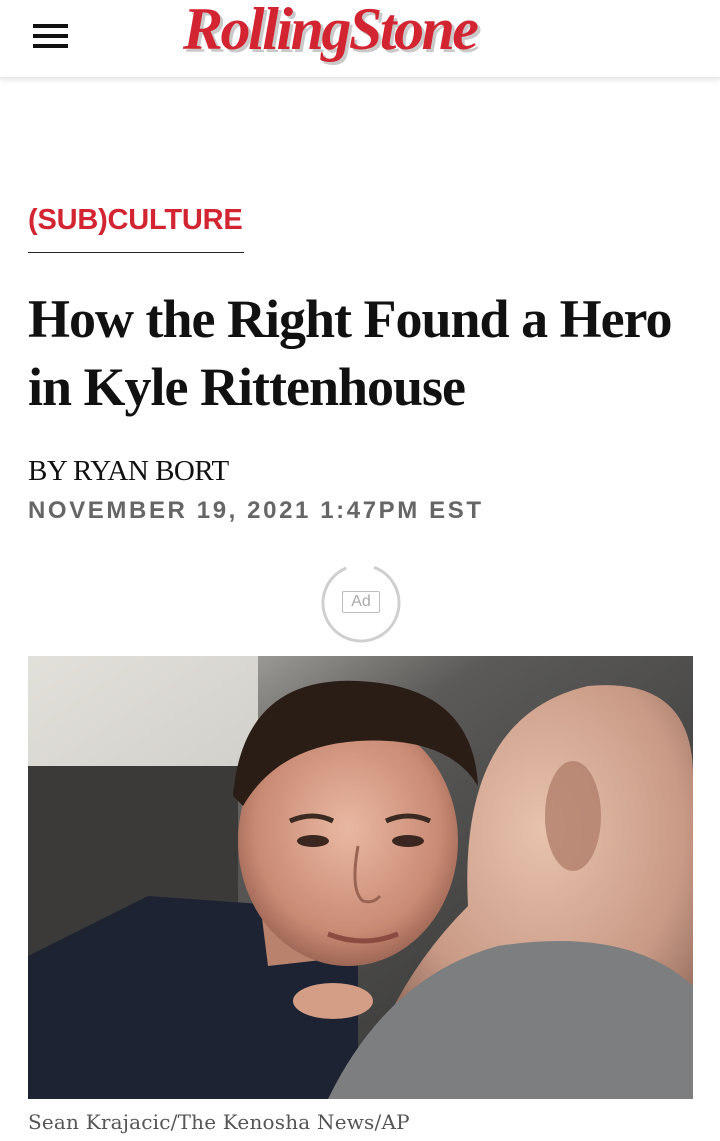  What do you see at coordinates (135, 220) in the screenshot?
I see `section-category-link: (SUB)CULTURE` at bounding box center [135, 220].